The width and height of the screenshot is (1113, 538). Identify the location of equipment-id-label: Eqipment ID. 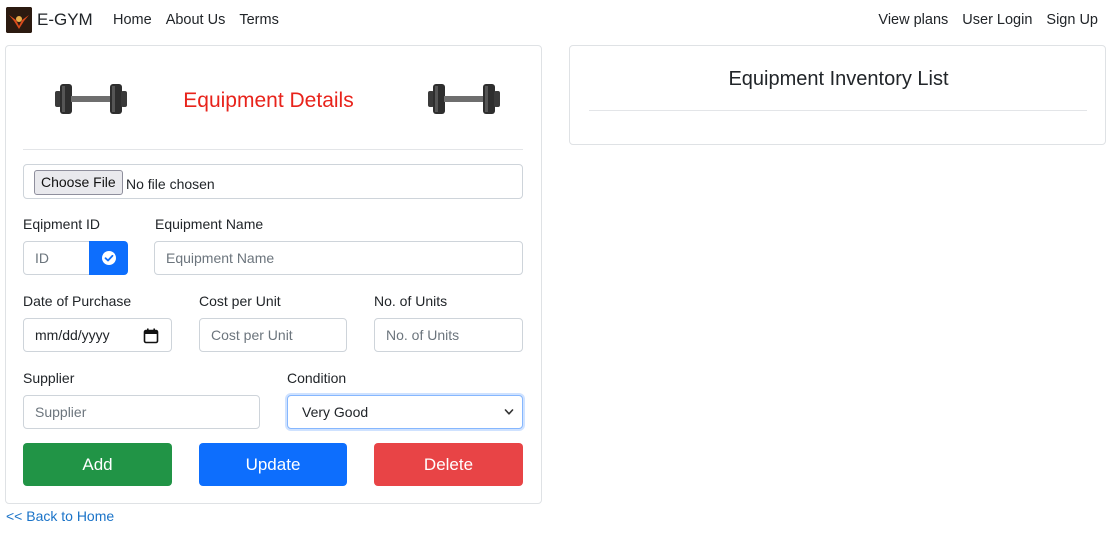
(62, 224).